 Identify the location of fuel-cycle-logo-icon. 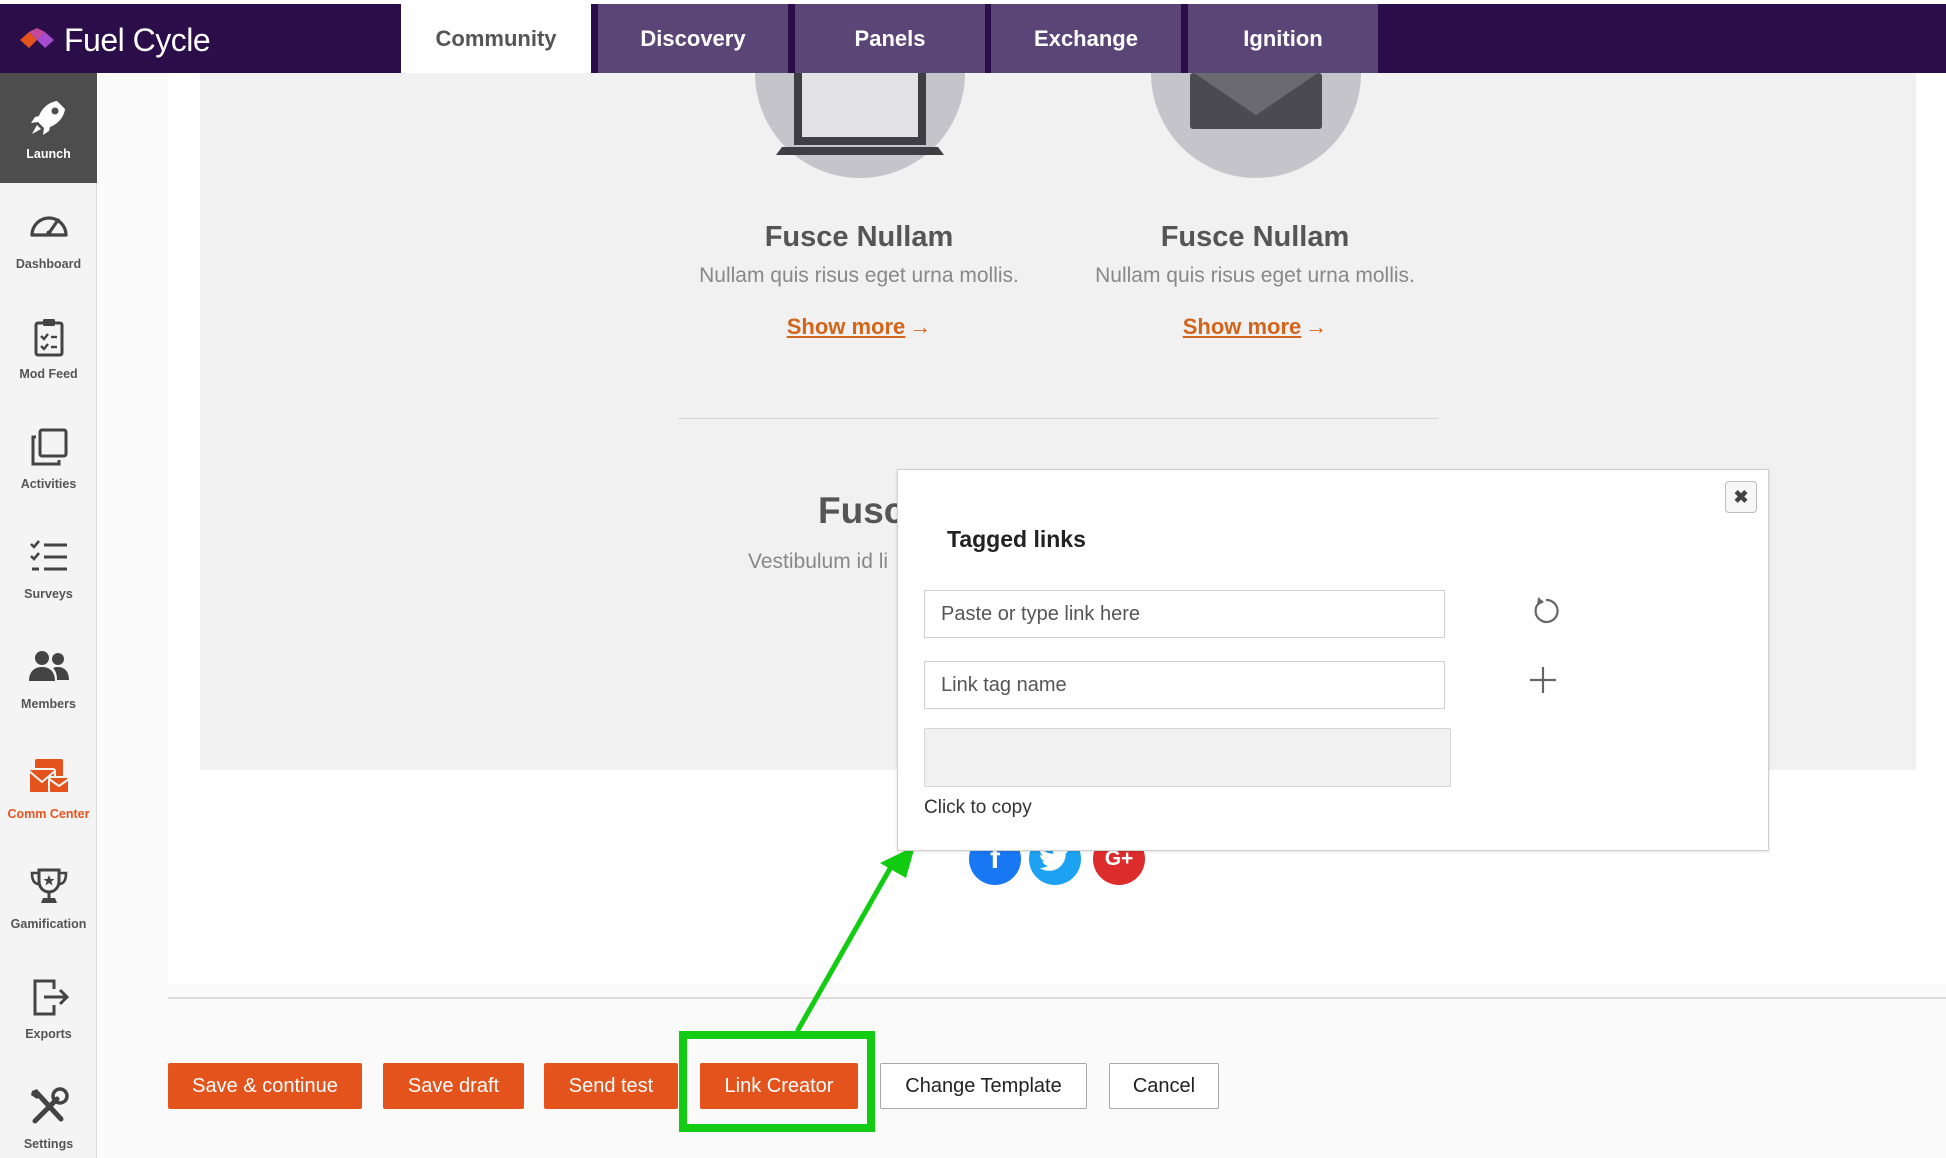
(37, 38).